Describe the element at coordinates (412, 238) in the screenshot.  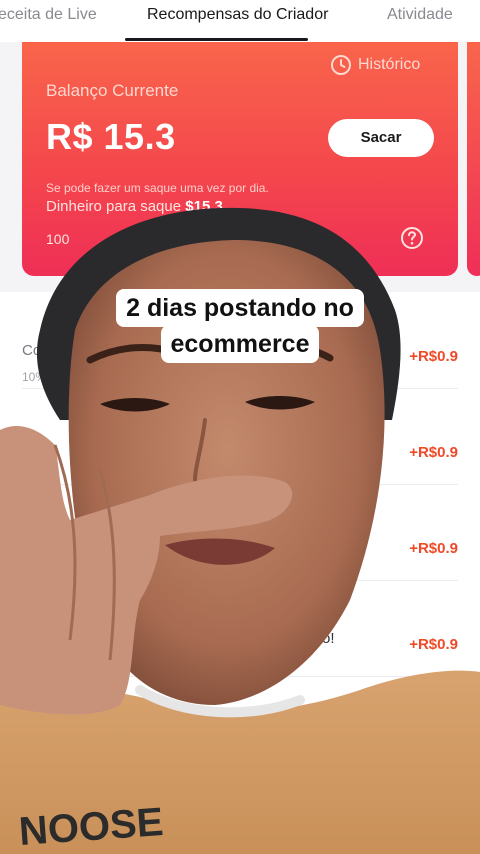
I see `help-icon` at that location.